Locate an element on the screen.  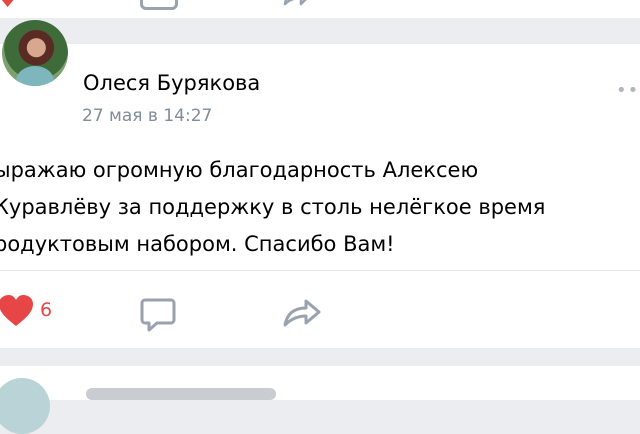
previous-comment-icon is located at coordinates (159, 5).